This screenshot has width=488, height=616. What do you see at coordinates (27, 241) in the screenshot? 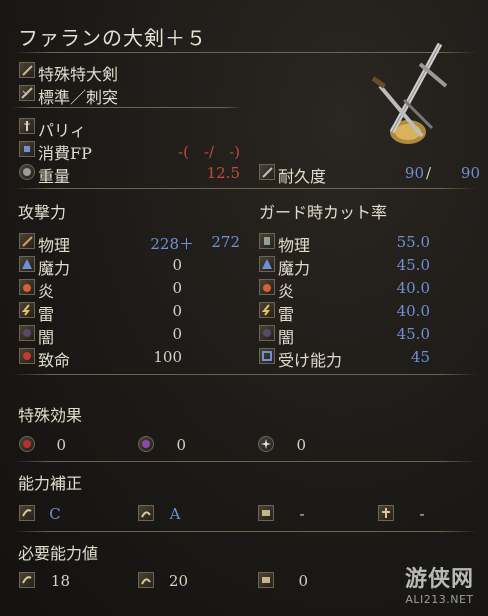
I see `physical-attack-icon` at bounding box center [27, 241].